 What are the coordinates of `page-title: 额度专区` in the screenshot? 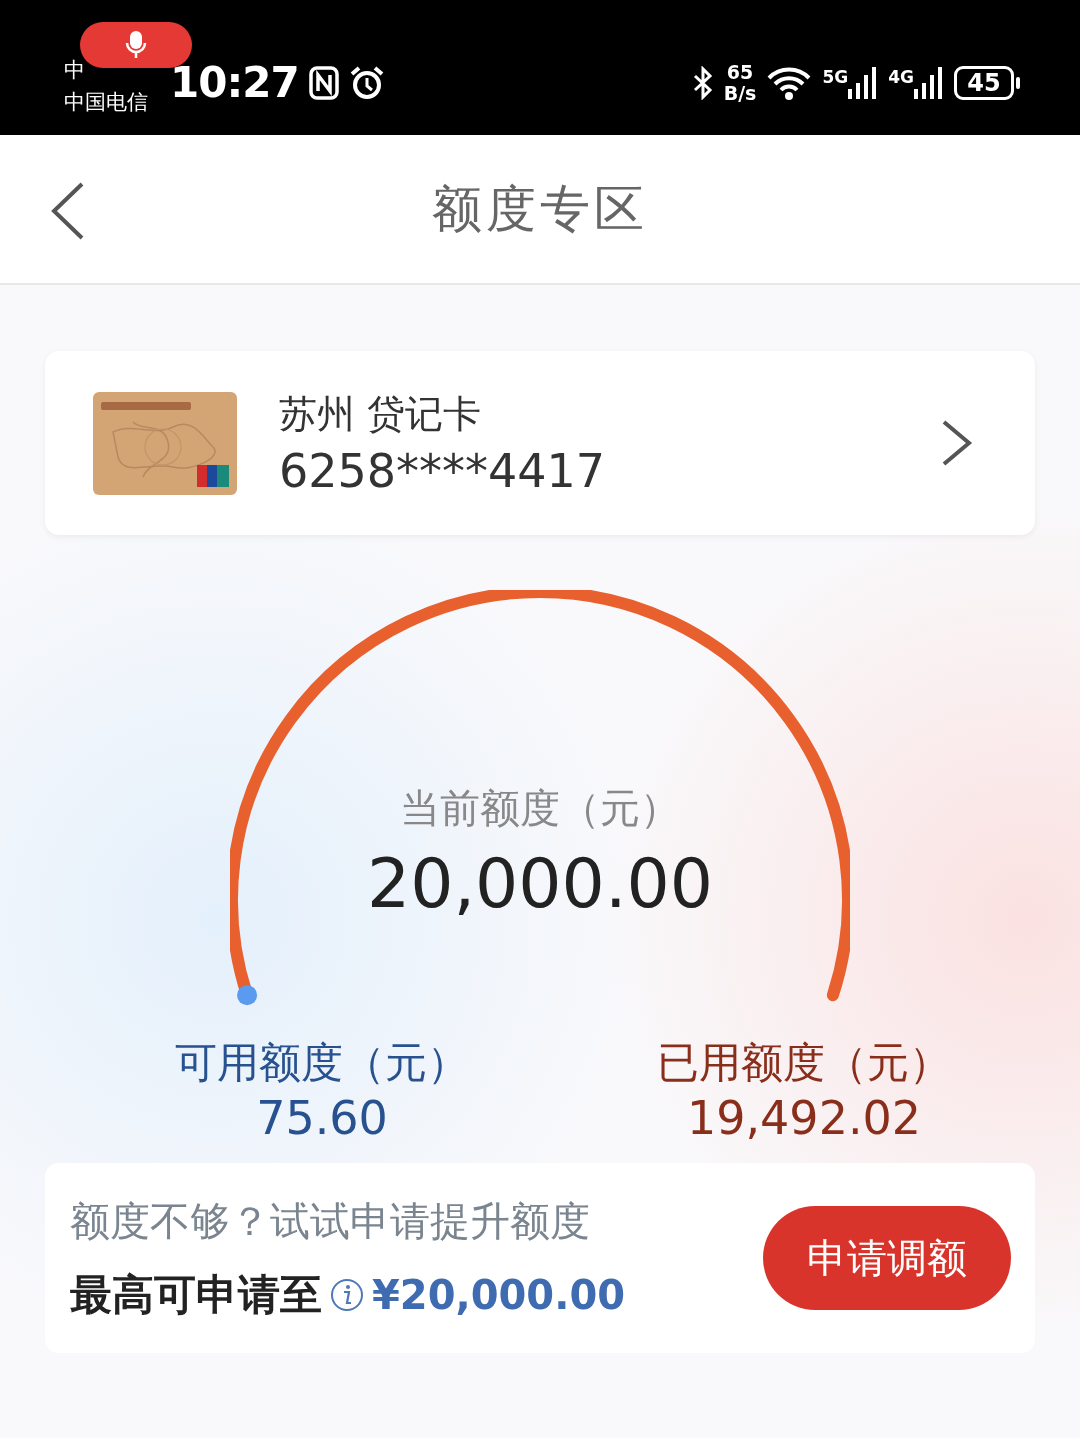 It's located at (540, 209).